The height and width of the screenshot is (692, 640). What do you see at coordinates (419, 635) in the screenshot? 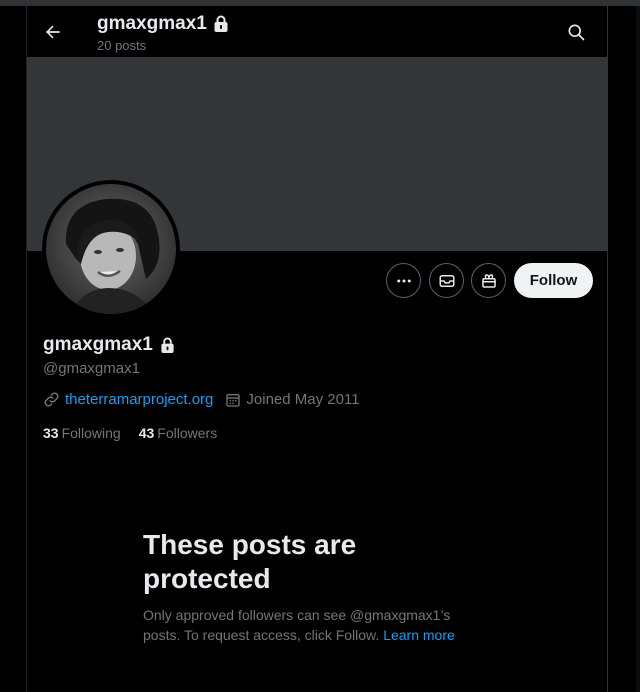
I see `learn-more-link: Learn more` at bounding box center [419, 635].